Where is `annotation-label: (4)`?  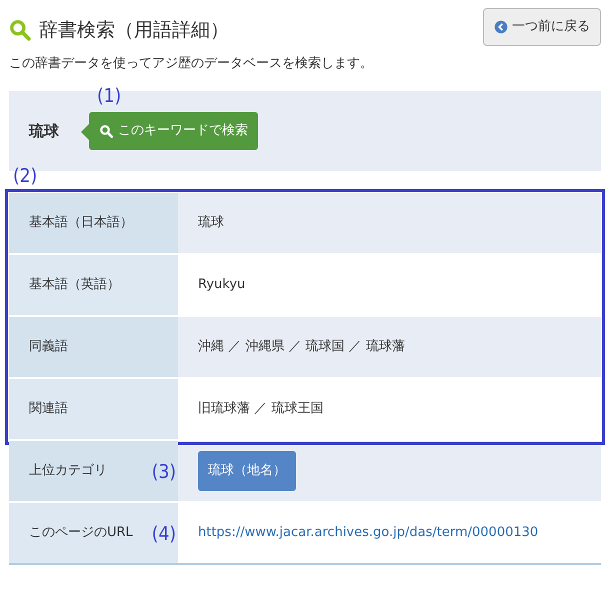 annotation-label: (4) is located at coordinates (164, 534).